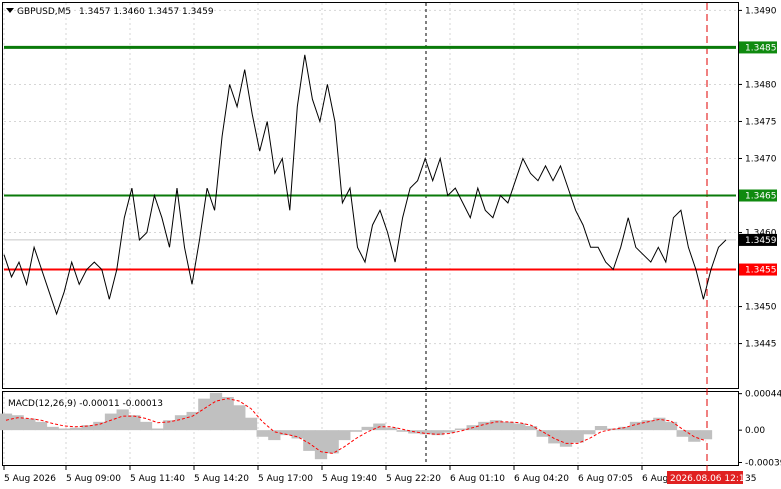  I want to click on time-axis-label: 6 Aug 04:20, so click(541, 479).